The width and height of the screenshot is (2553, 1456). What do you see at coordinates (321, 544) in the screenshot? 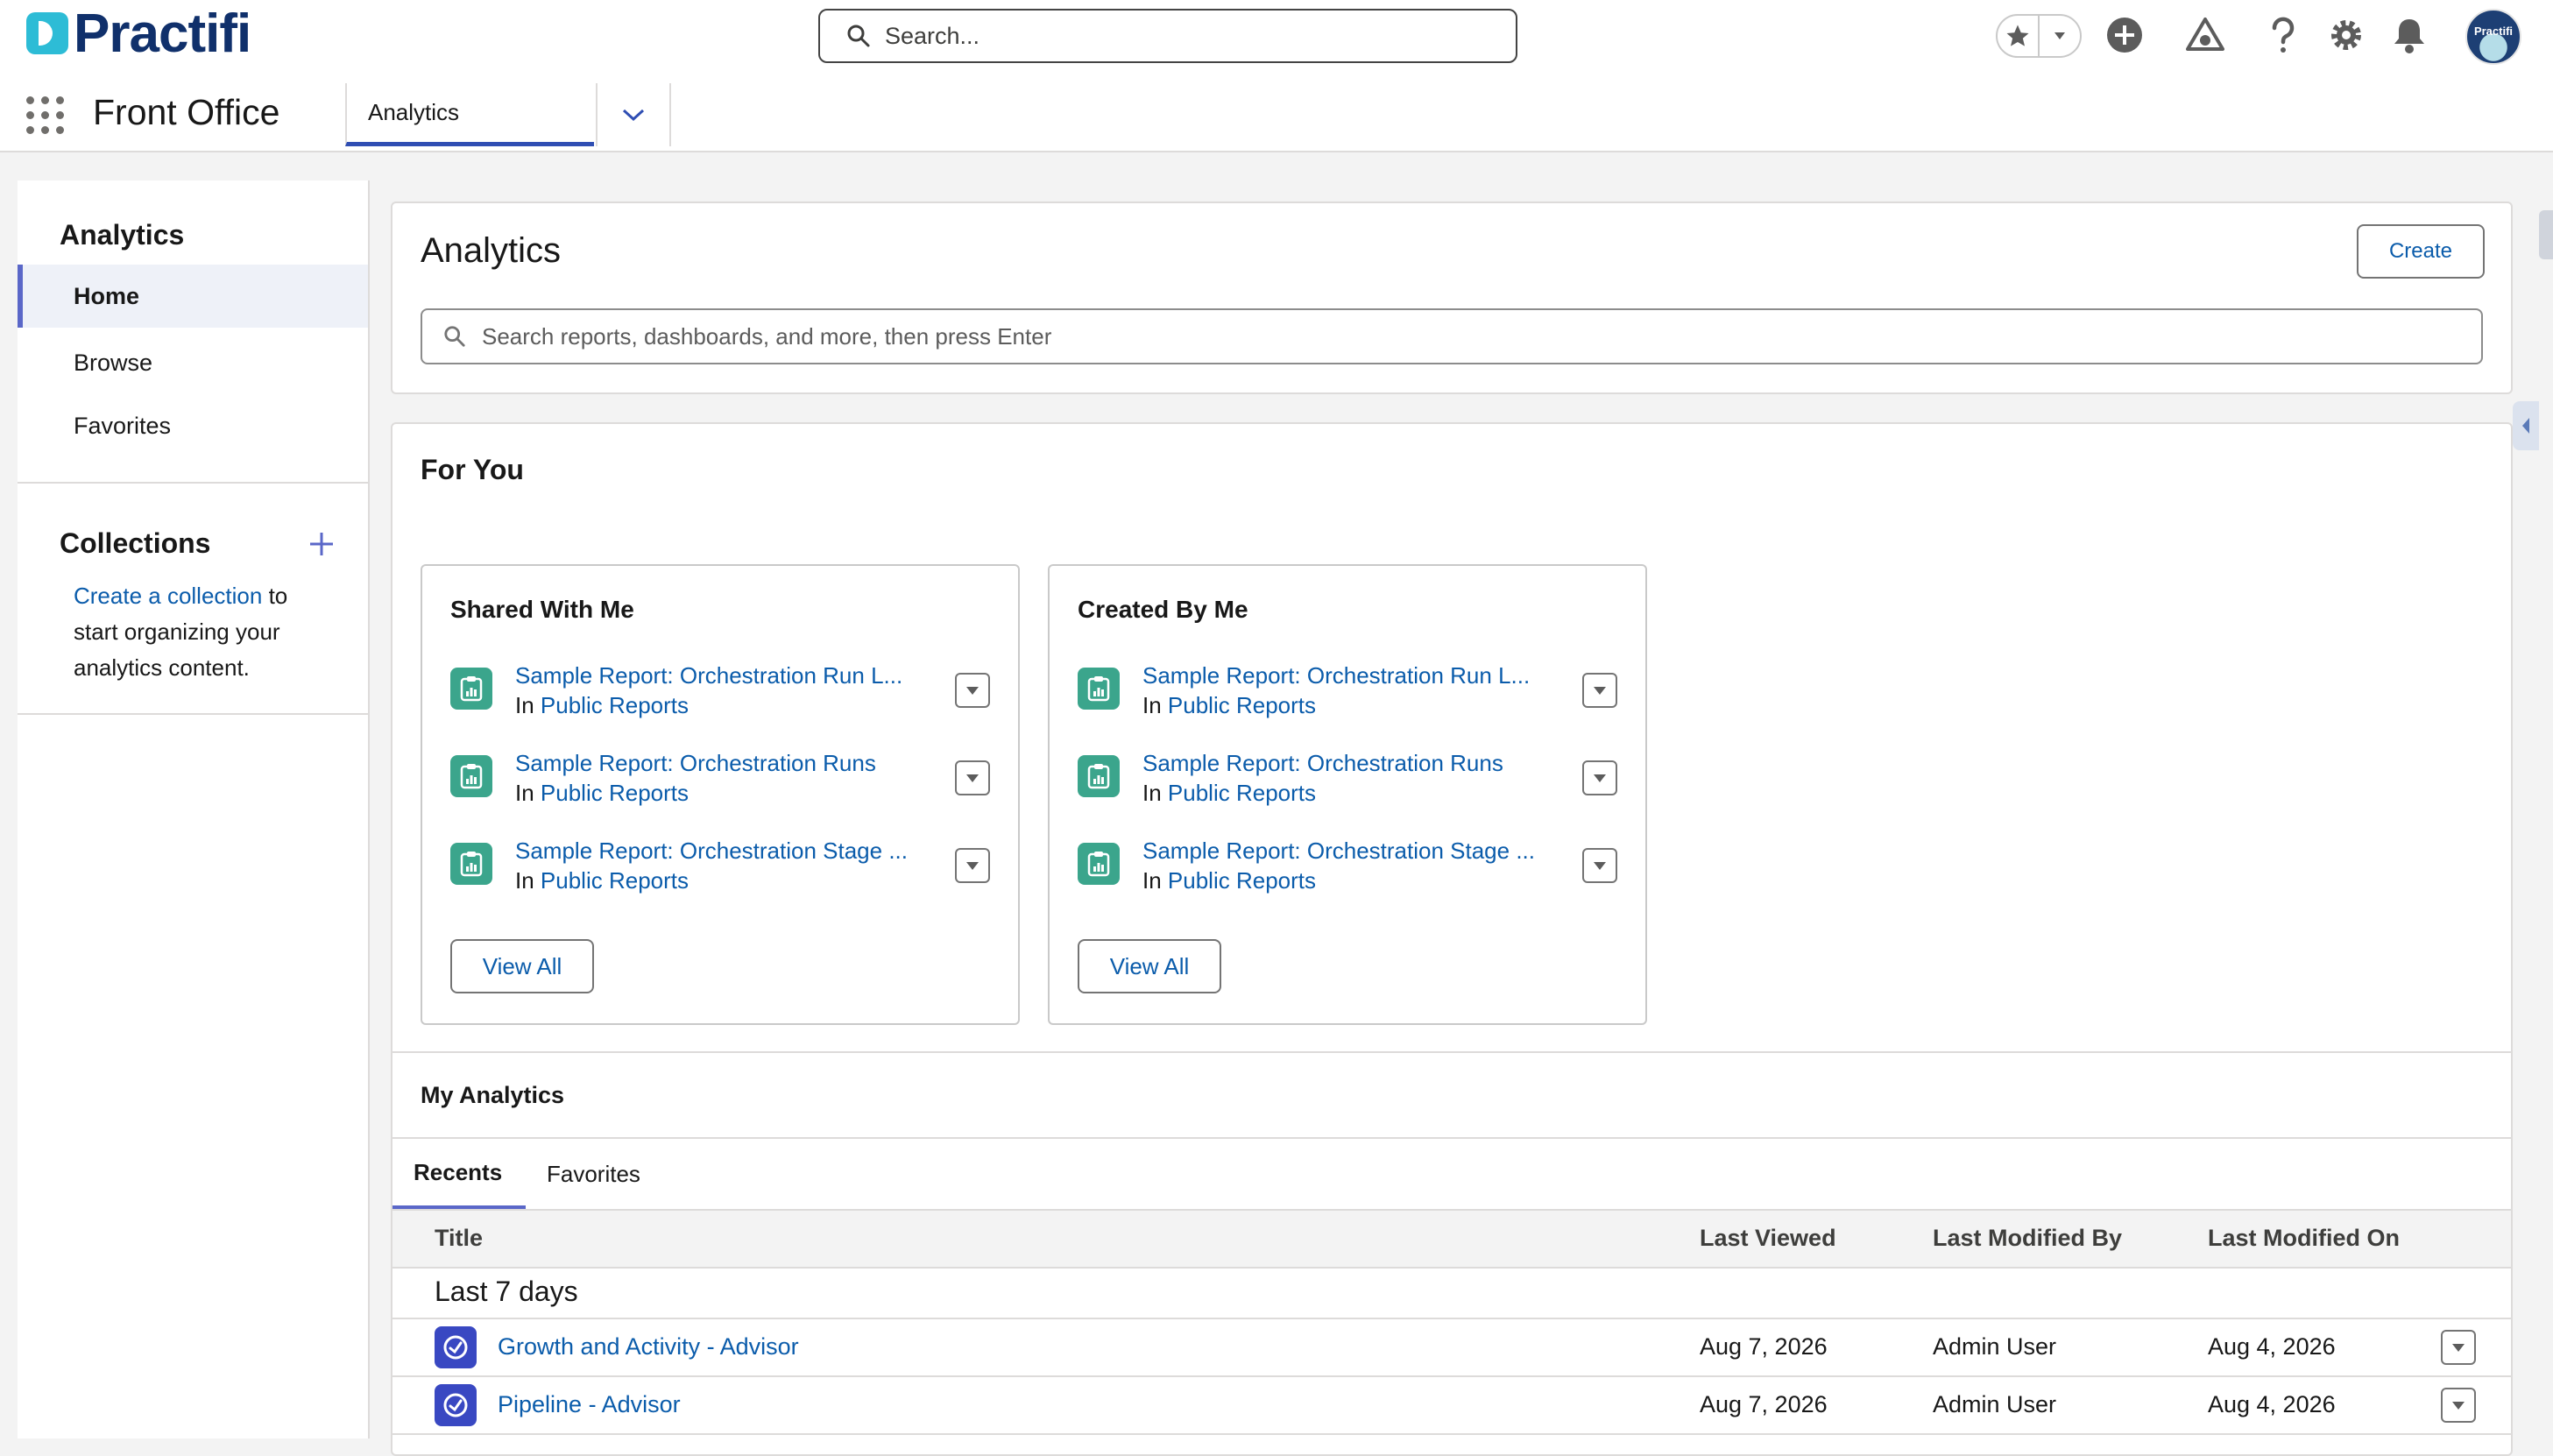
I see `add-collection-icon` at bounding box center [321, 544].